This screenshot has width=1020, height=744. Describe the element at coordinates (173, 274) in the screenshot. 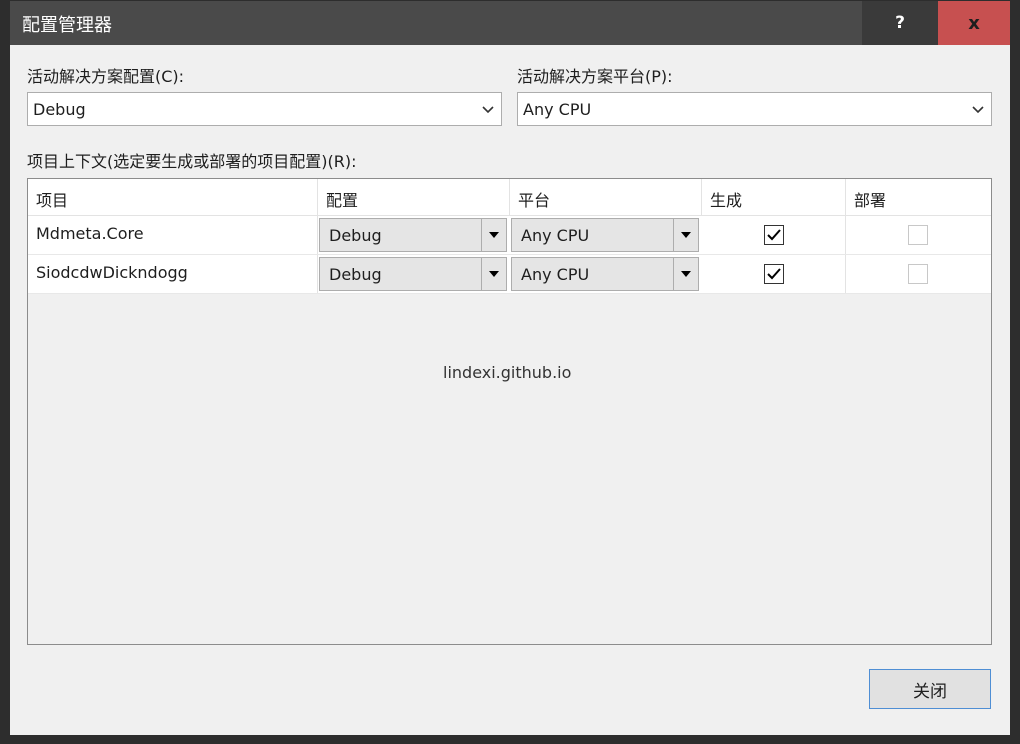

I see `project-cell: SiodcdwDickndogg` at that location.